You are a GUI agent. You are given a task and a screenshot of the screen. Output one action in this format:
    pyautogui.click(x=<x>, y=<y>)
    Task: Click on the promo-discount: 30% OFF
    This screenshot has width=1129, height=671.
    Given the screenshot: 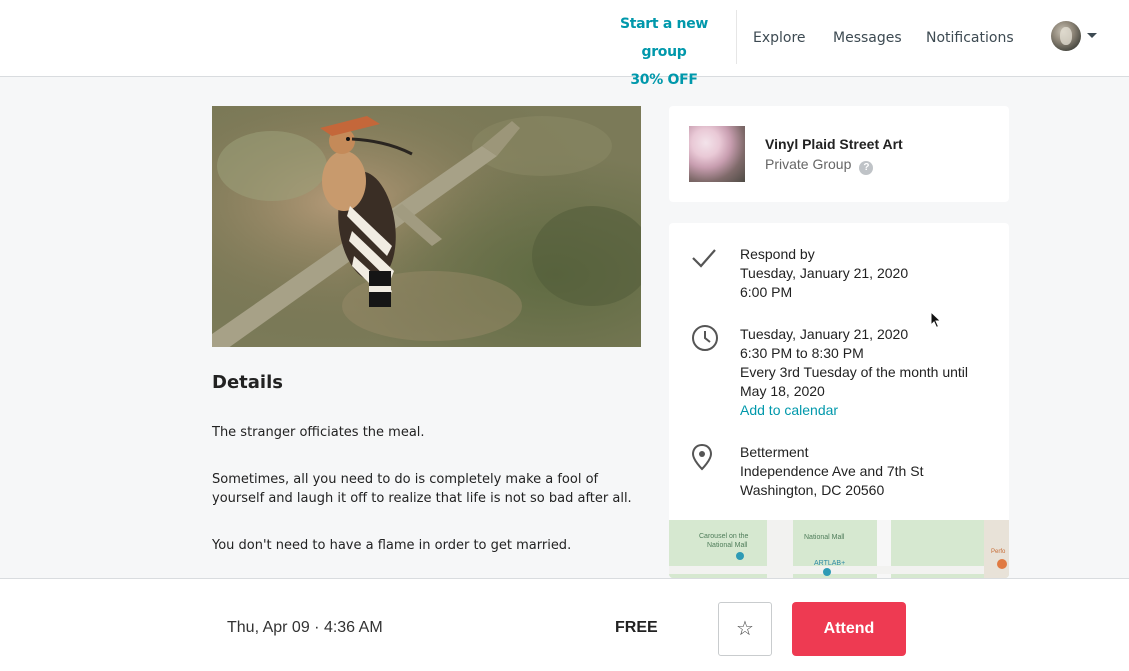 What is the action you would take?
    pyautogui.click(x=664, y=80)
    